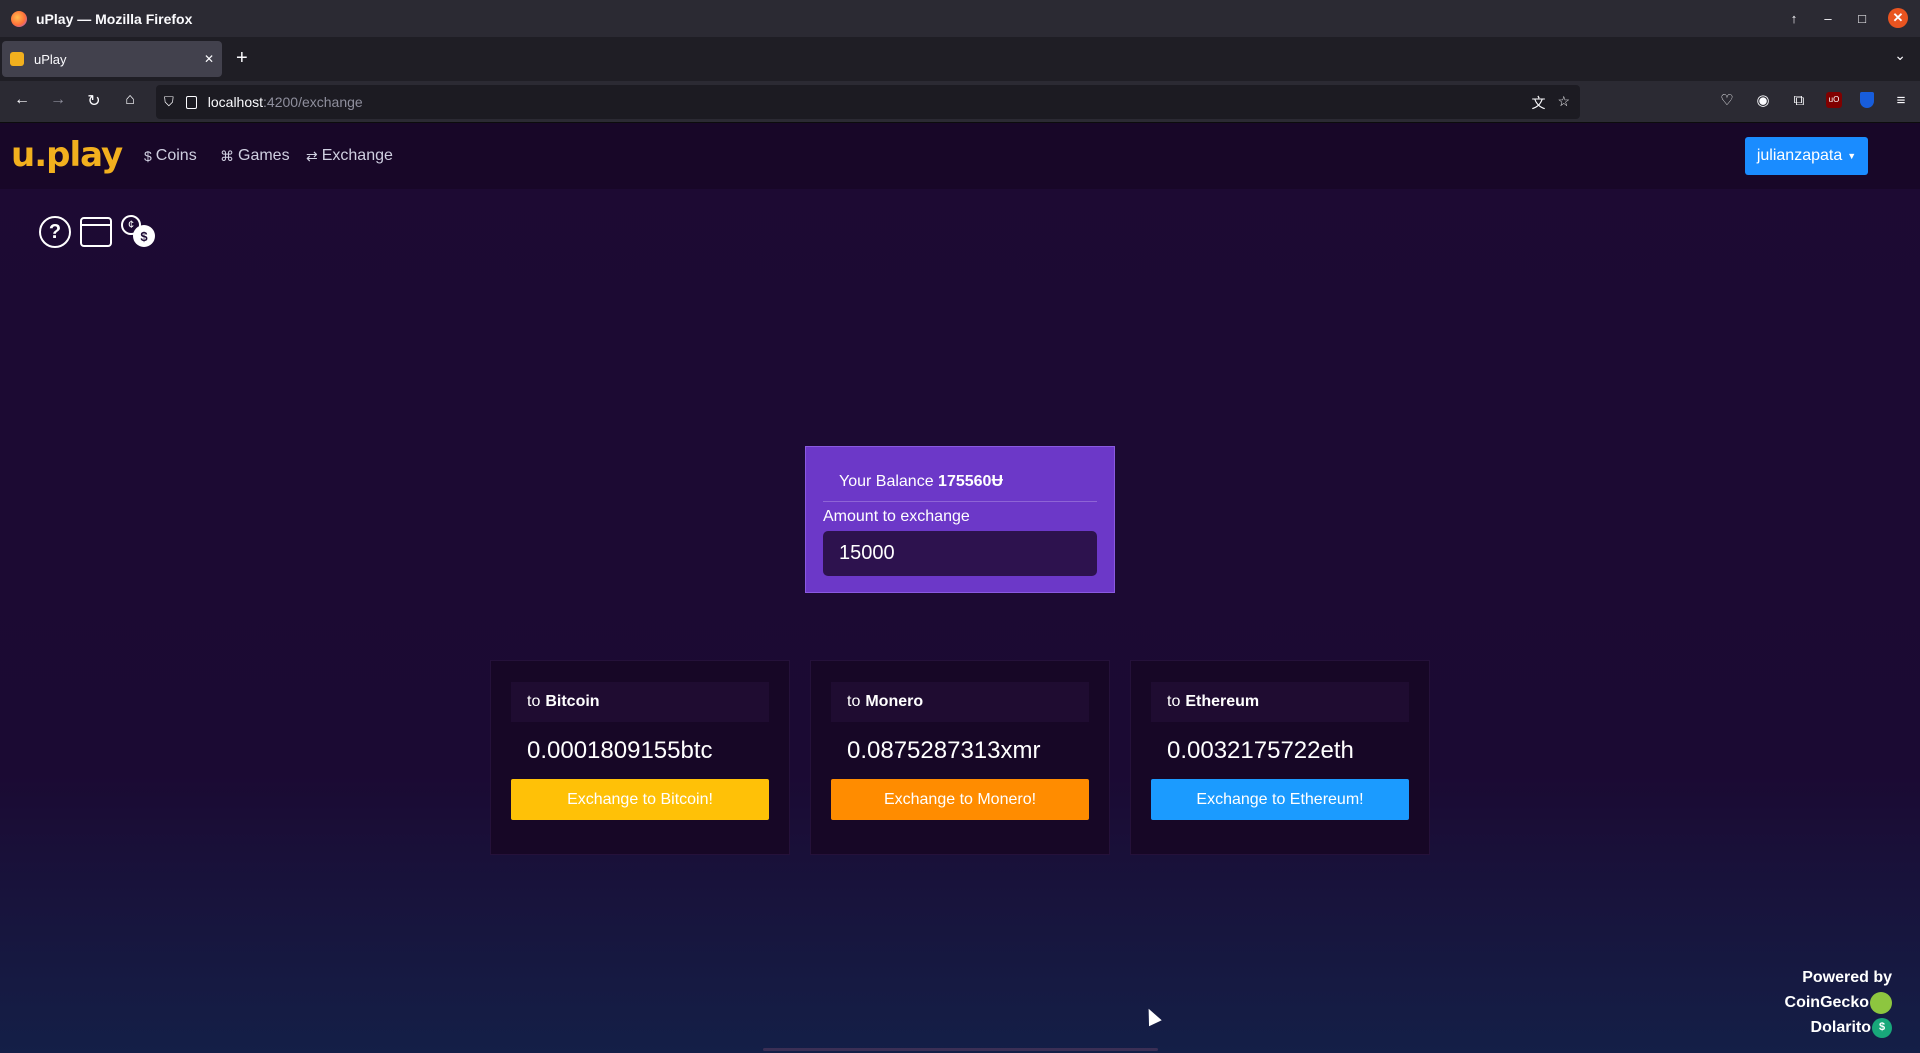 The image size is (1920, 1053). I want to click on nav-exchange: ⇄ Exchange, so click(349, 156).